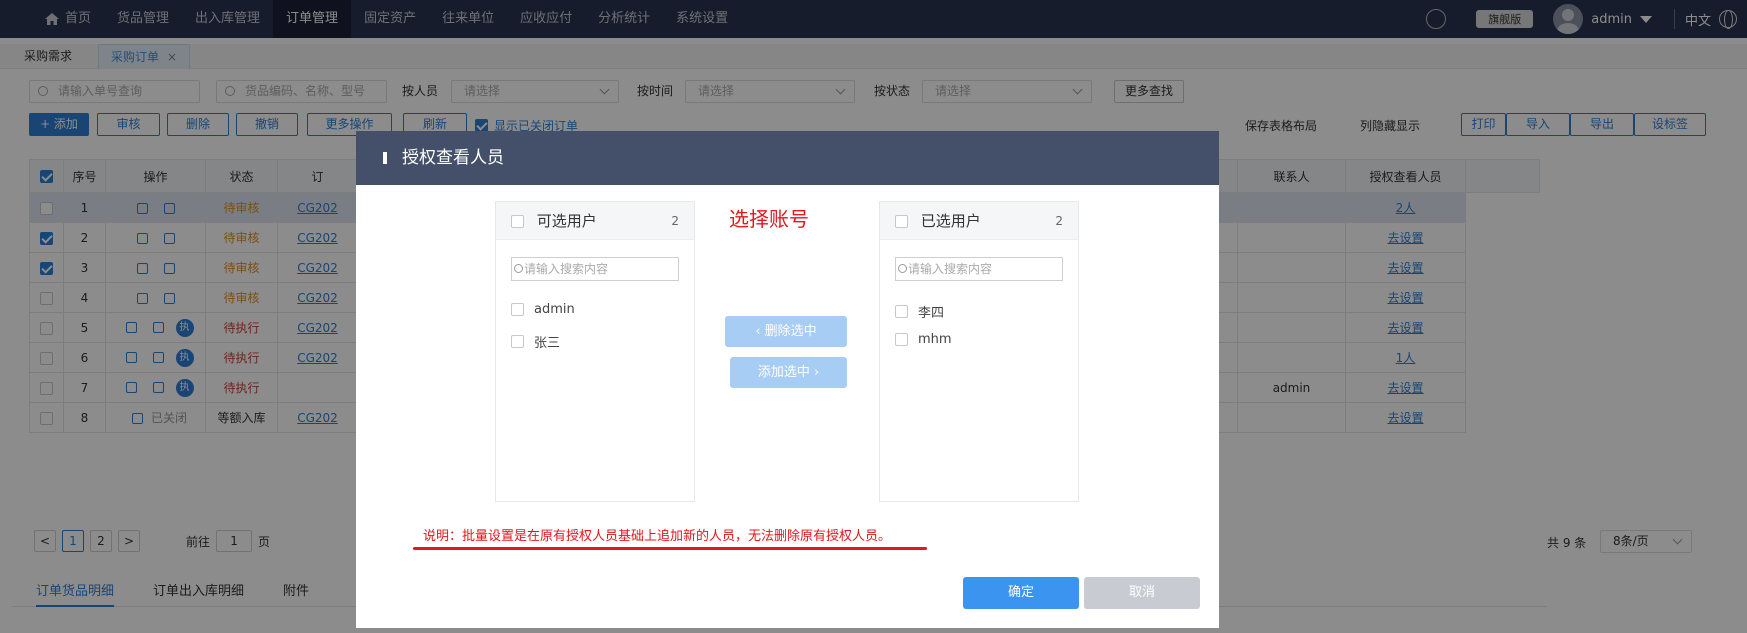  Describe the element at coordinates (901, 221) in the screenshot. I see `select-all-selected-checkbox` at that location.